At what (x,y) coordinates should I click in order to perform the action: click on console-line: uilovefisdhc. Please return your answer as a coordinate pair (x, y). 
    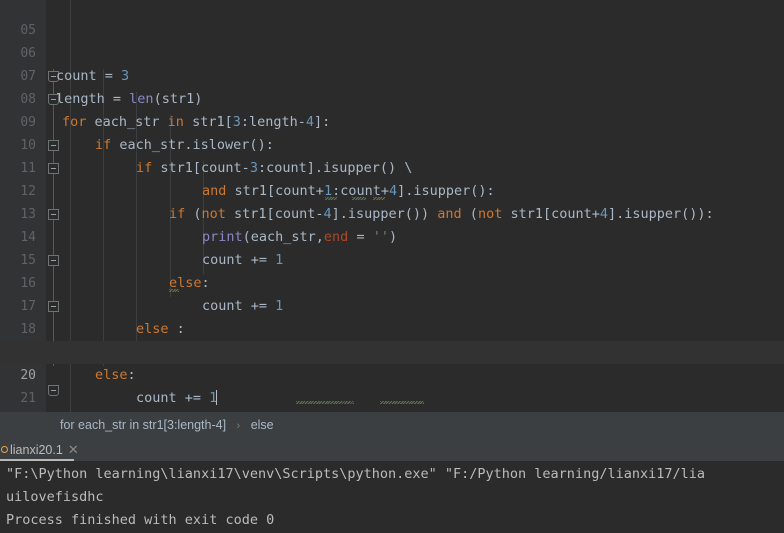
    Looking at the image, I should click on (55, 497).